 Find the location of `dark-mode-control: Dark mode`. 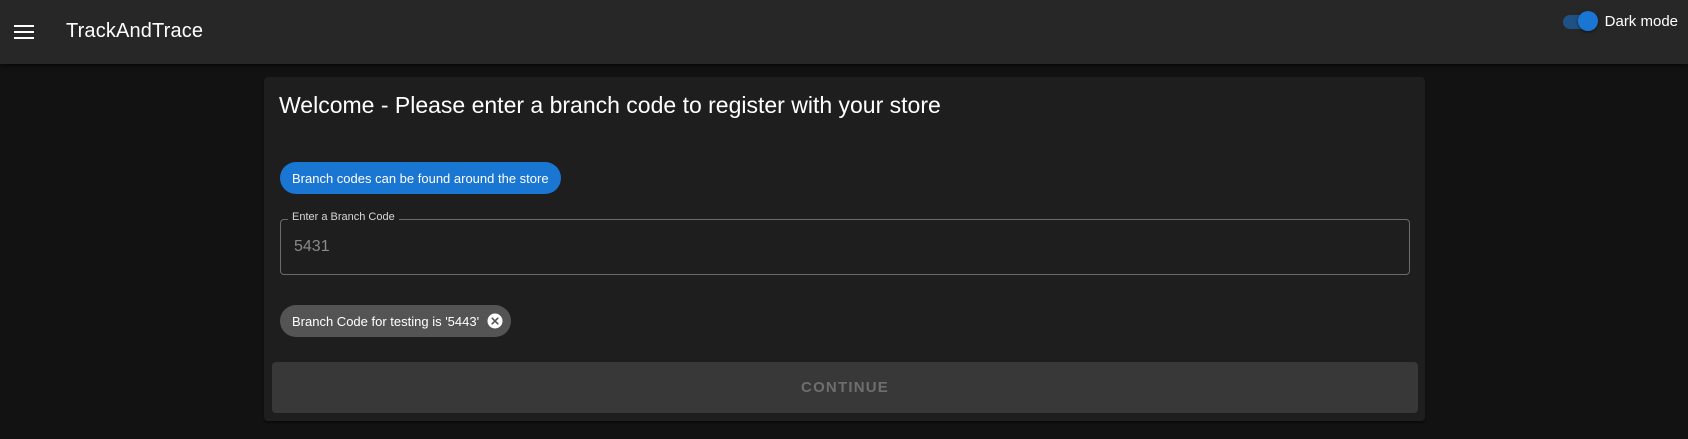

dark-mode-control: Dark mode is located at coordinates (1619, 21).